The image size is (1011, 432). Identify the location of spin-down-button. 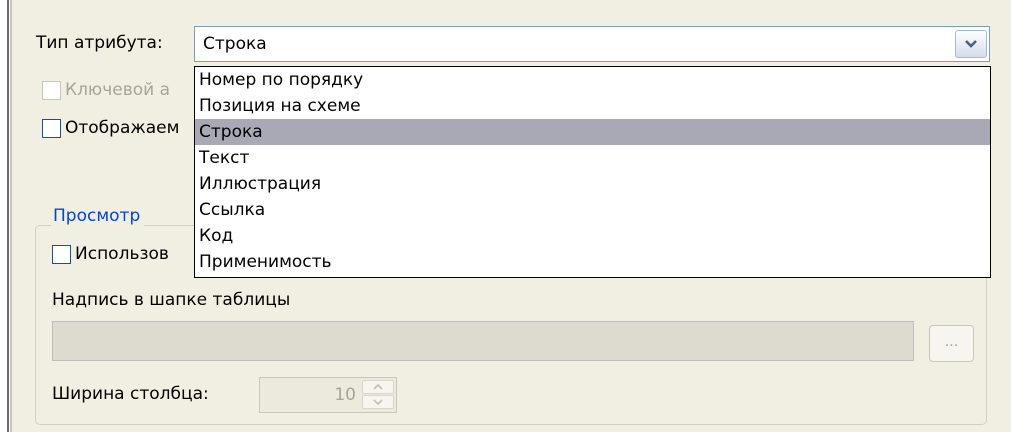
(378, 402).